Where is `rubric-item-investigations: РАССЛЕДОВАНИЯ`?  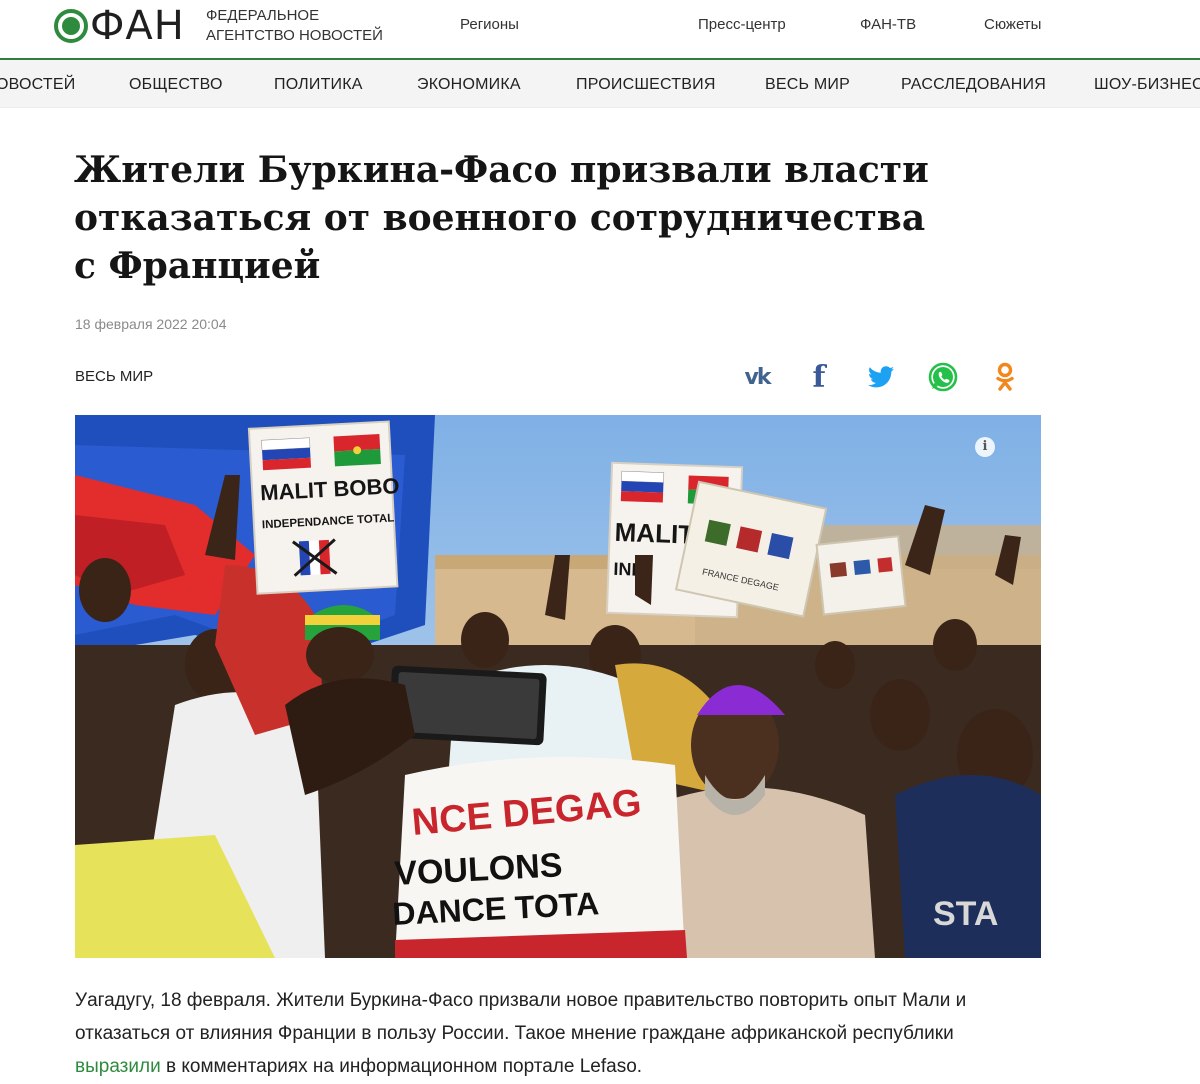
rubric-item-investigations: РАССЛЕДОВАНИЯ is located at coordinates (973, 85).